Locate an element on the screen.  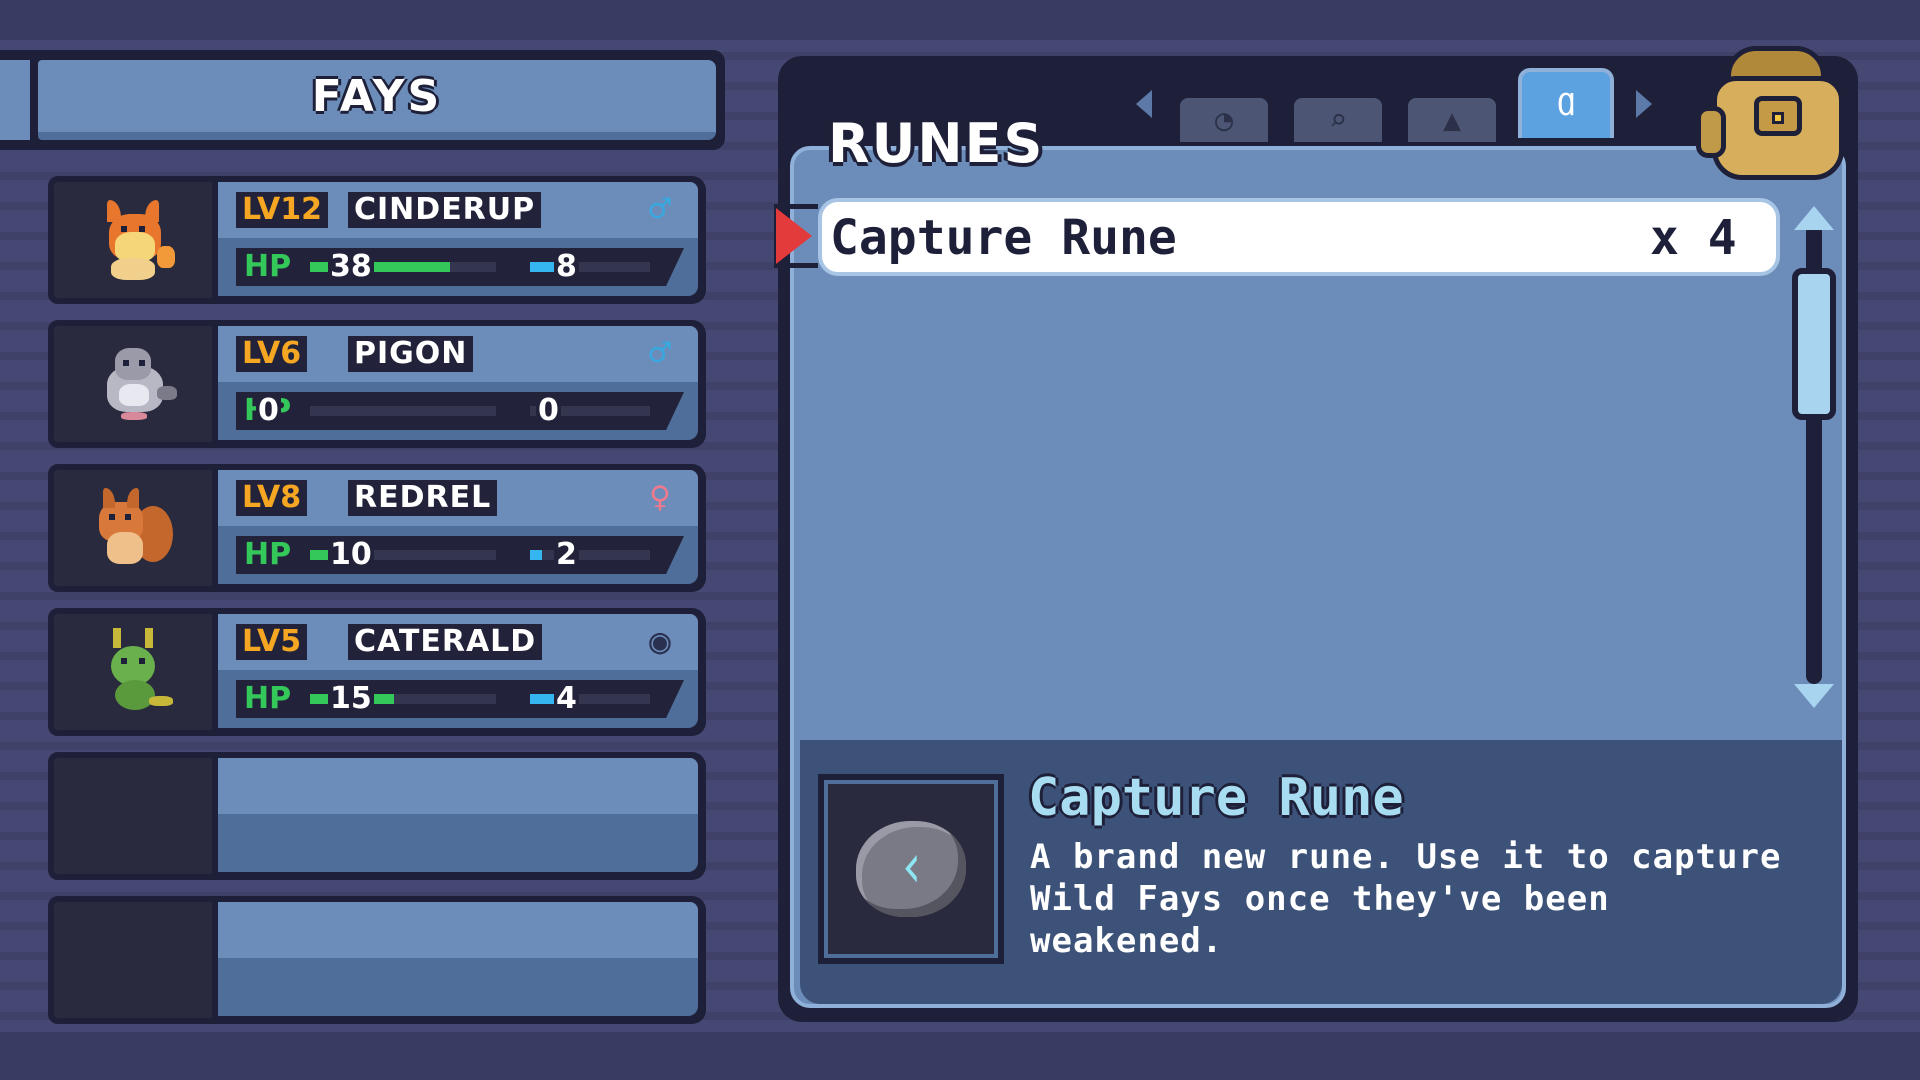
pigeon-sprite-icon is located at coordinates (133, 384).